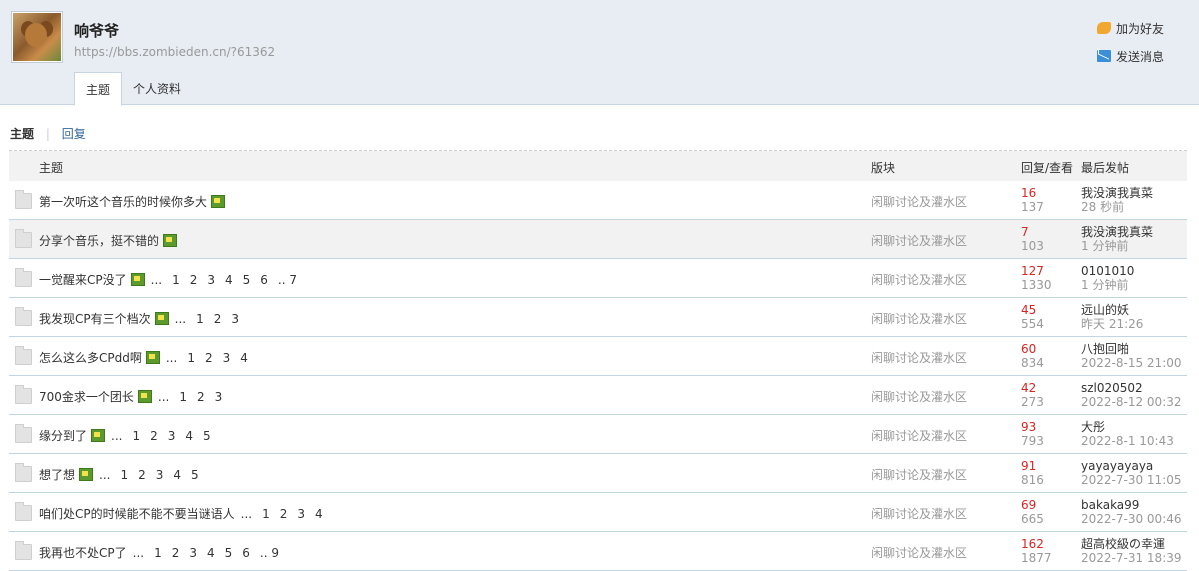 This screenshot has height=571, width=1199. What do you see at coordinates (1131, 363) in the screenshot?
I see `last-post-time: 2022-8-15 21:00` at bounding box center [1131, 363].